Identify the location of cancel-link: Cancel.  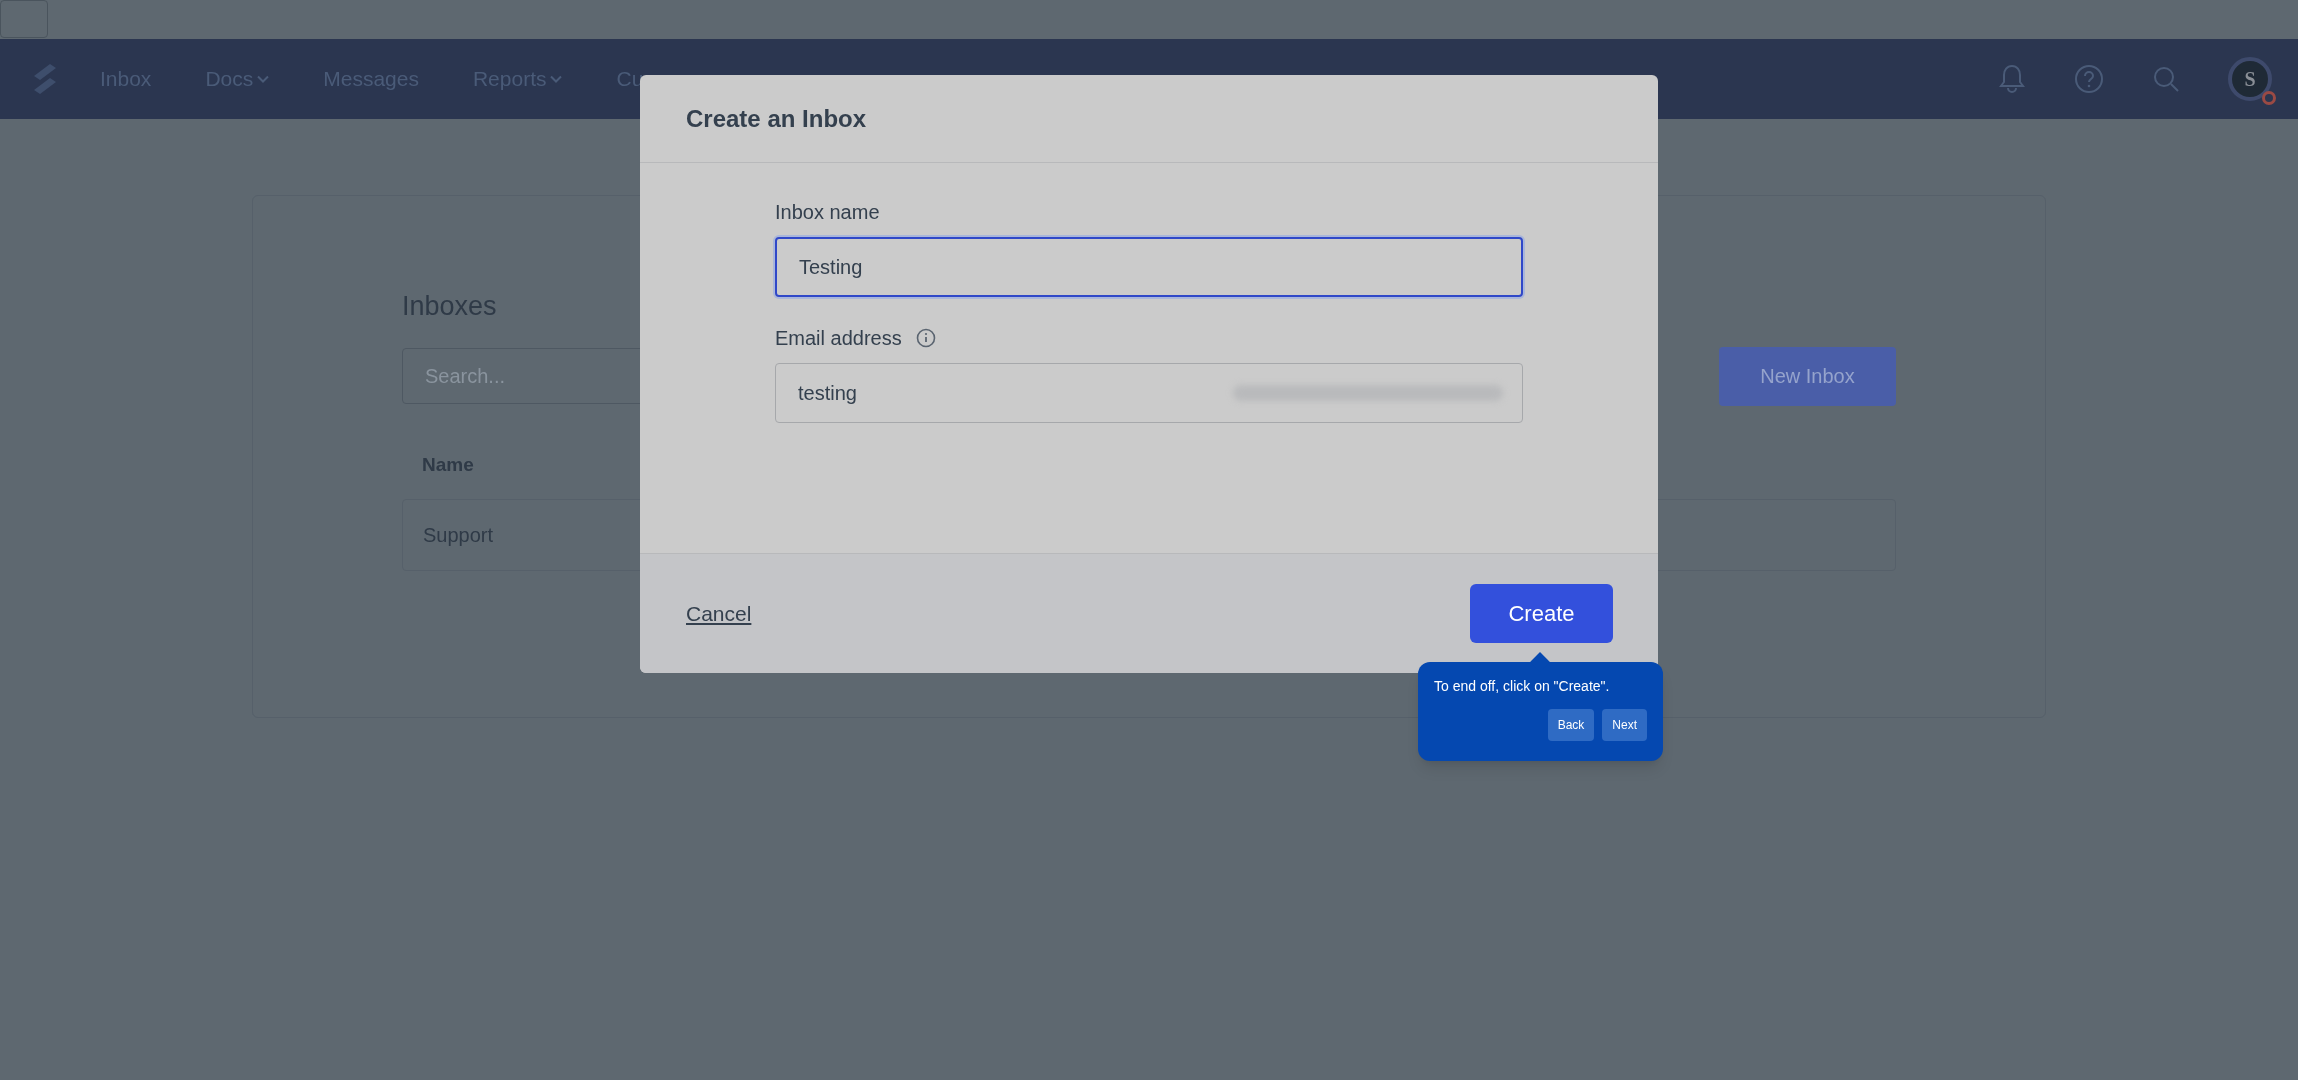
(719, 613).